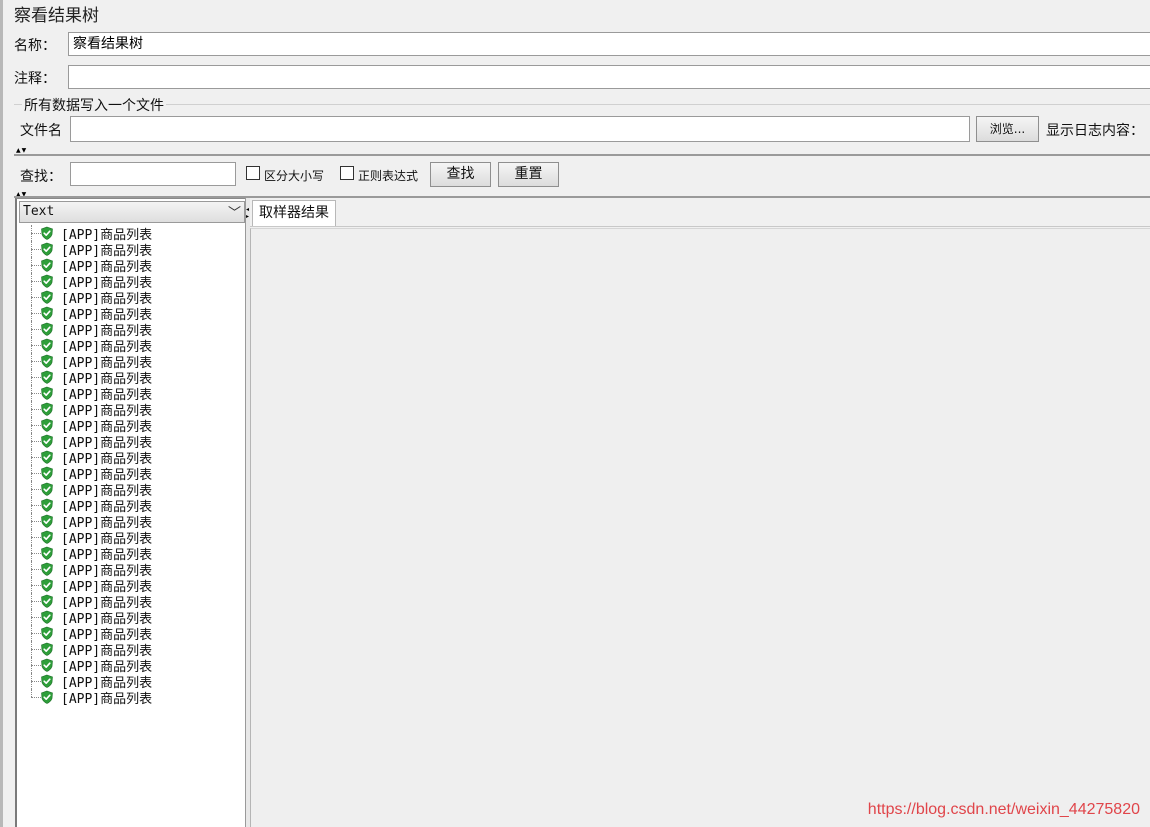  Describe the element at coordinates (39, 211) in the screenshot. I see `renderer-select-value: Text` at that location.